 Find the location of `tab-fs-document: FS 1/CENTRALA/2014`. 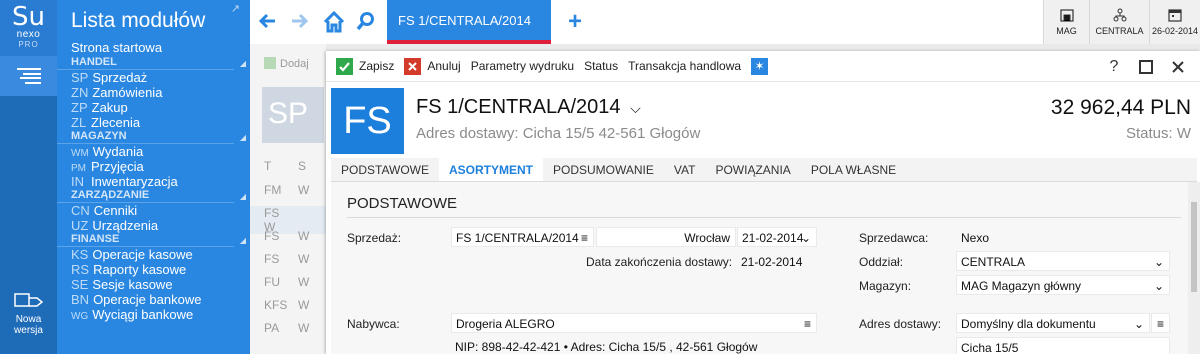

tab-fs-document: FS 1/CENTRALA/2014 is located at coordinates (469, 22).